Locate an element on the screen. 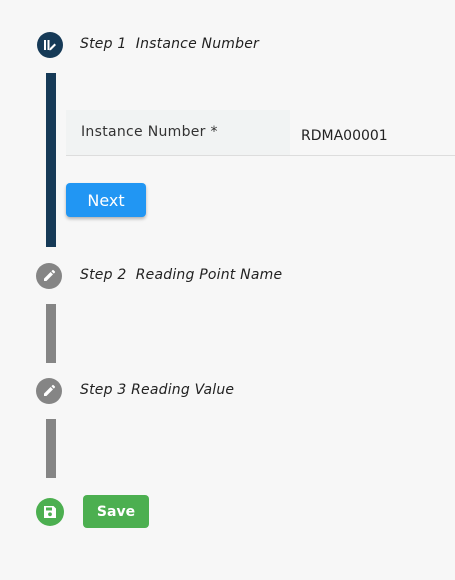 This screenshot has height=580, width=455. save-button: Save is located at coordinates (116, 511).